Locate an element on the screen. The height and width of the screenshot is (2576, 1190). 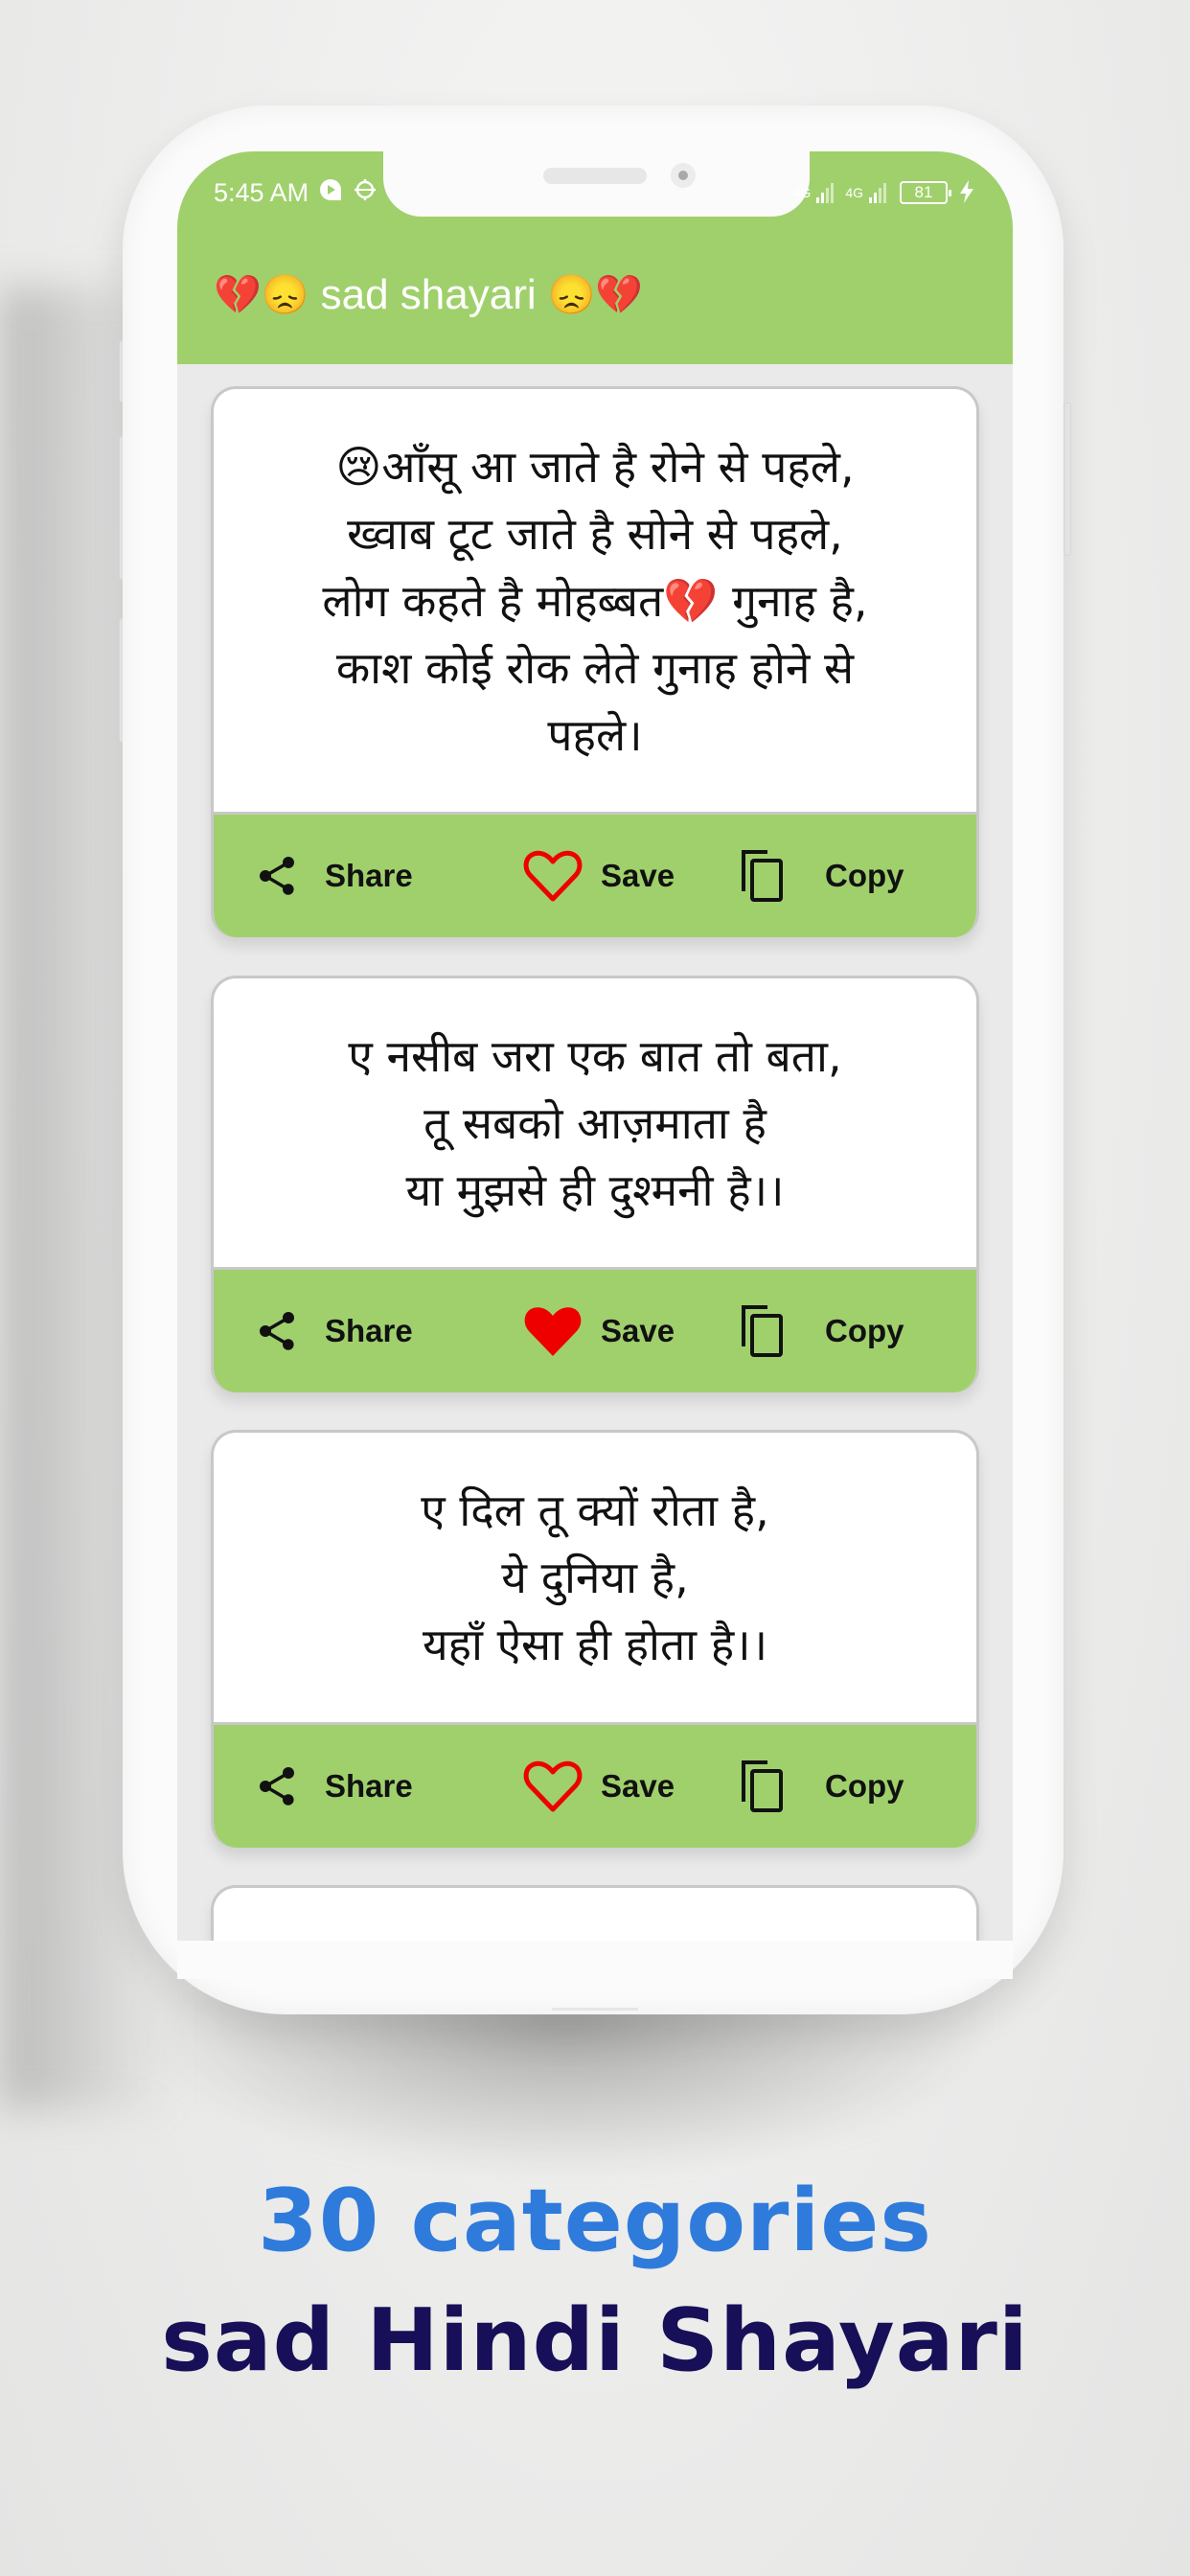
phone-power-button is located at coordinates (1068, 479).